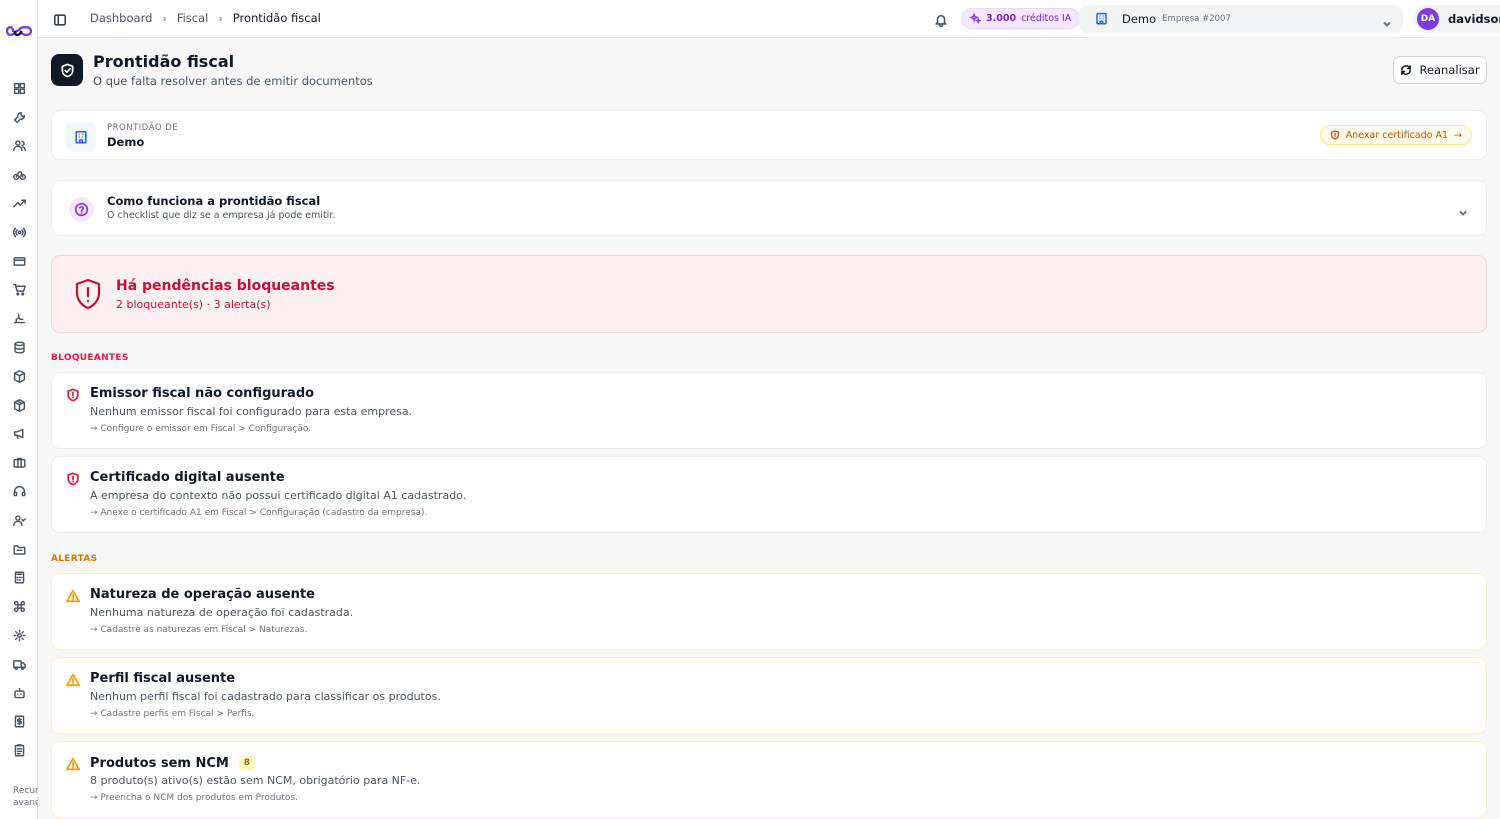  Describe the element at coordinates (19, 578) in the screenshot. I see `calculator-icon` at that location.